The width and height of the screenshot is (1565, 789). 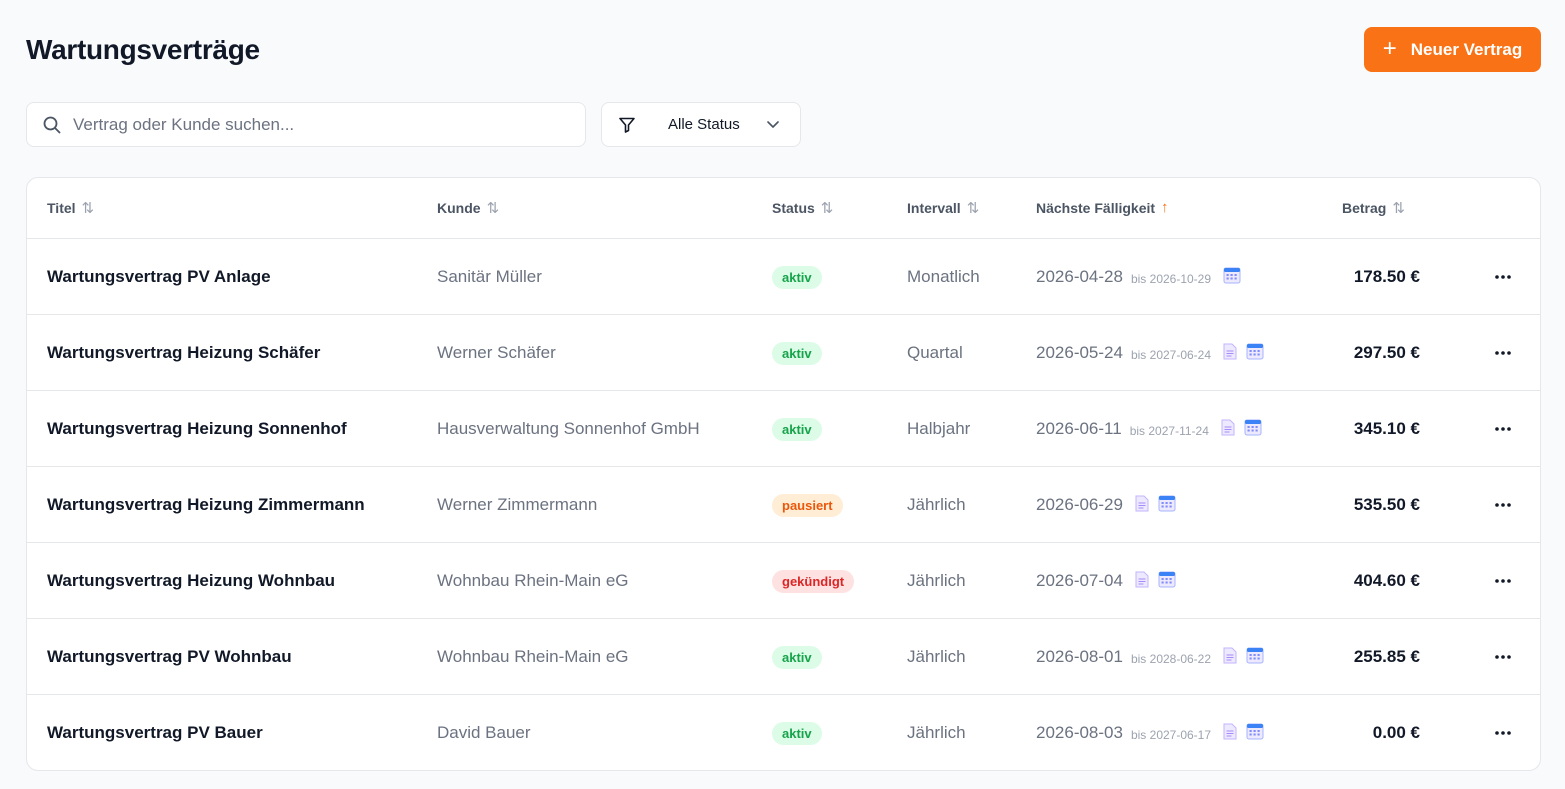 I want to click on contract-title: Wartungsvertrag Heizung Zimmermann, so click(x=206, y=505).